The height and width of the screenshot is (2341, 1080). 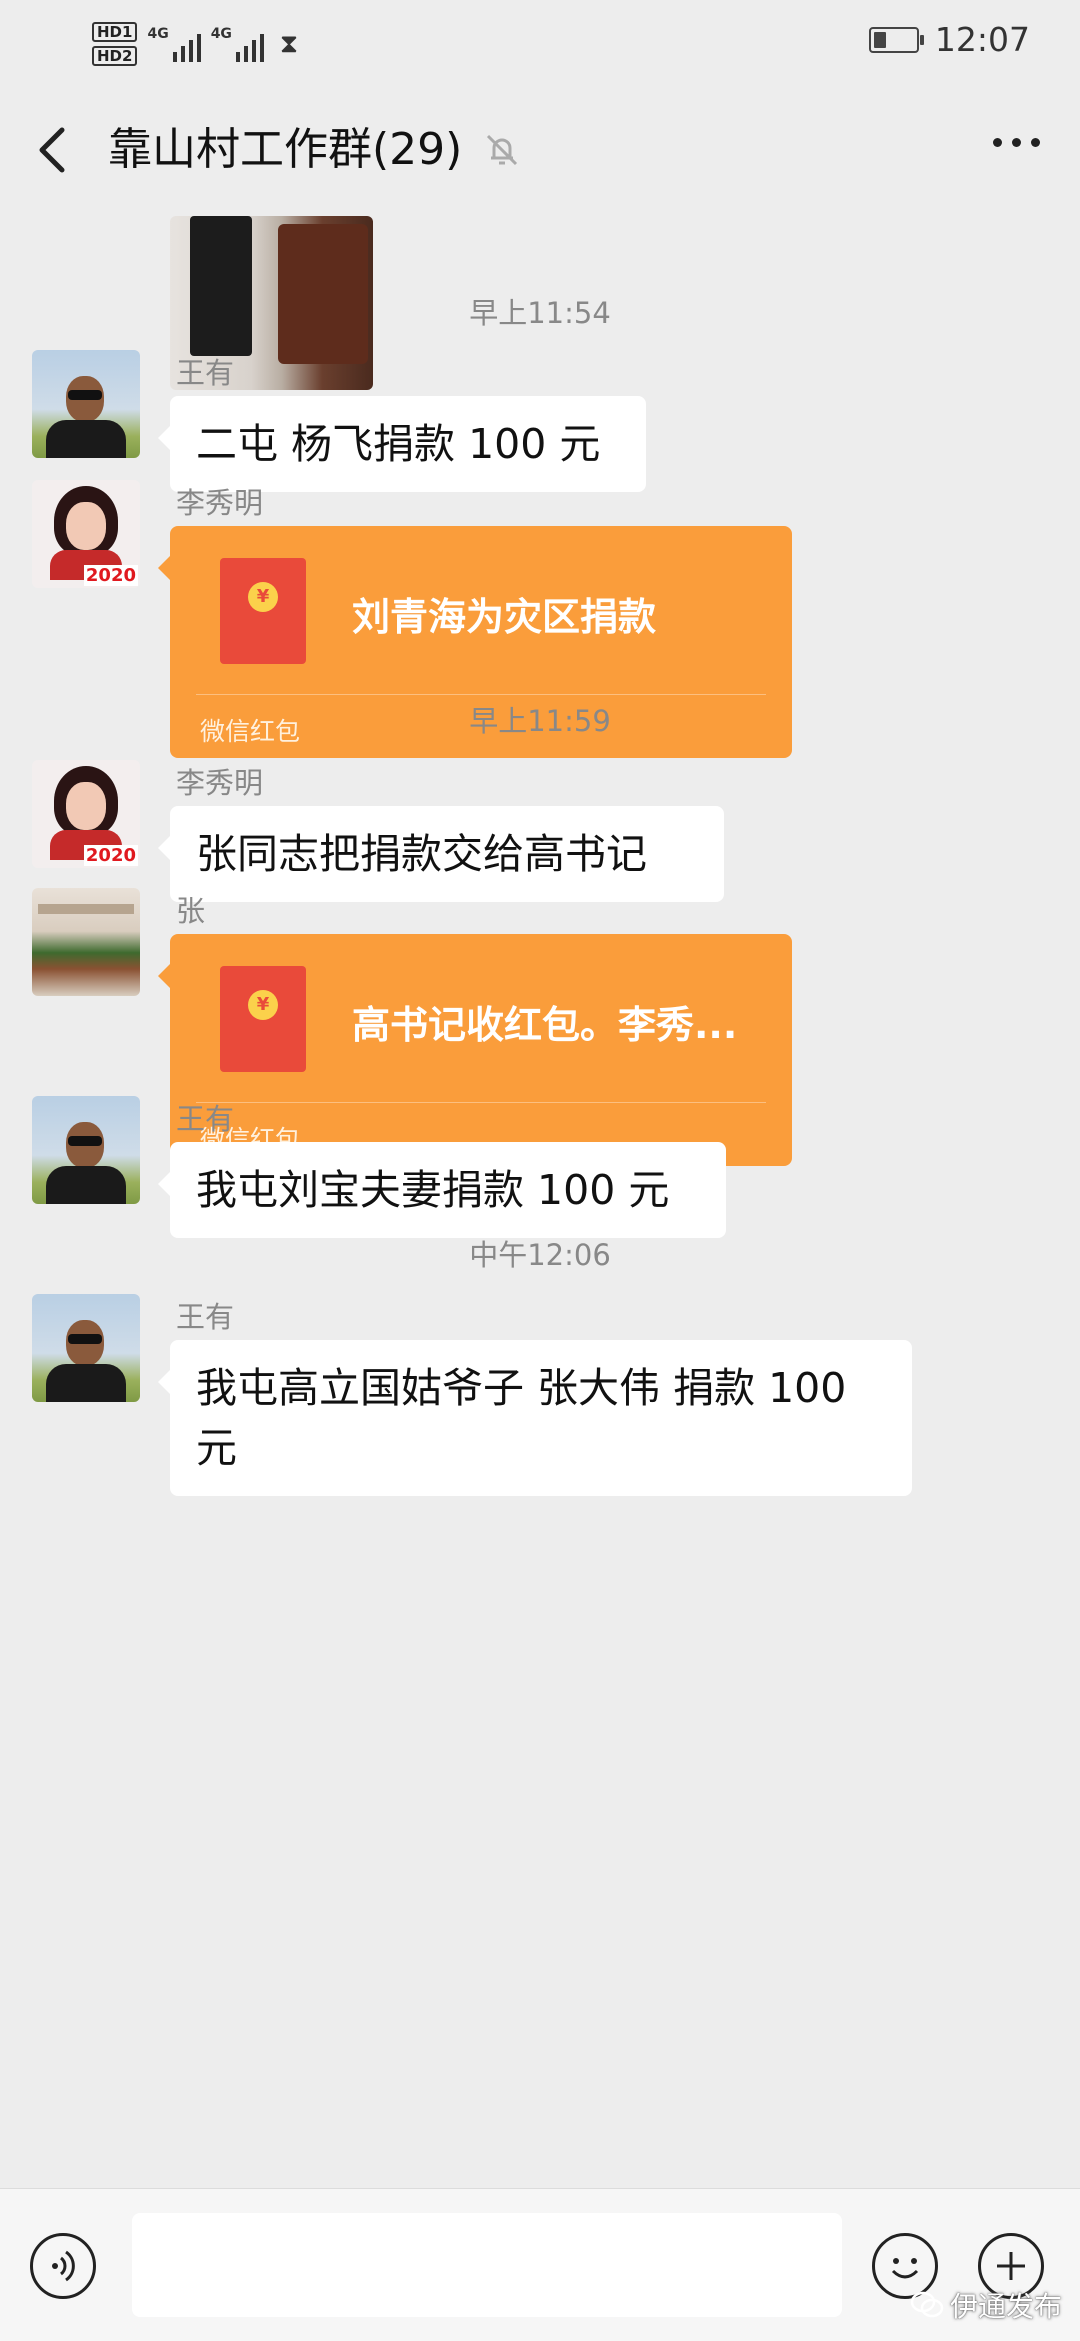 I want to click on watermark-text: 伊通发布, so click(x=1005, y=2306).